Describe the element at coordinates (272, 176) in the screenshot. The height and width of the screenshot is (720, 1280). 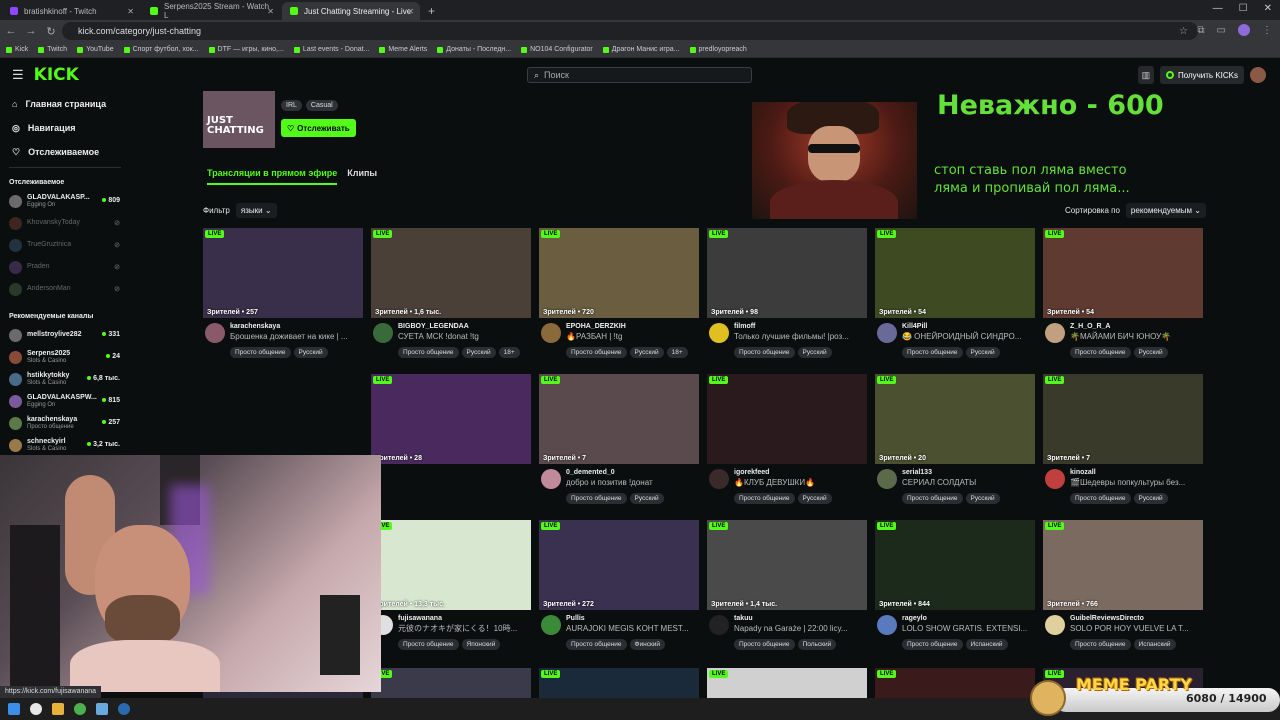
I see `tab-live-streams: Трансляции в прямом эфире` at that location.